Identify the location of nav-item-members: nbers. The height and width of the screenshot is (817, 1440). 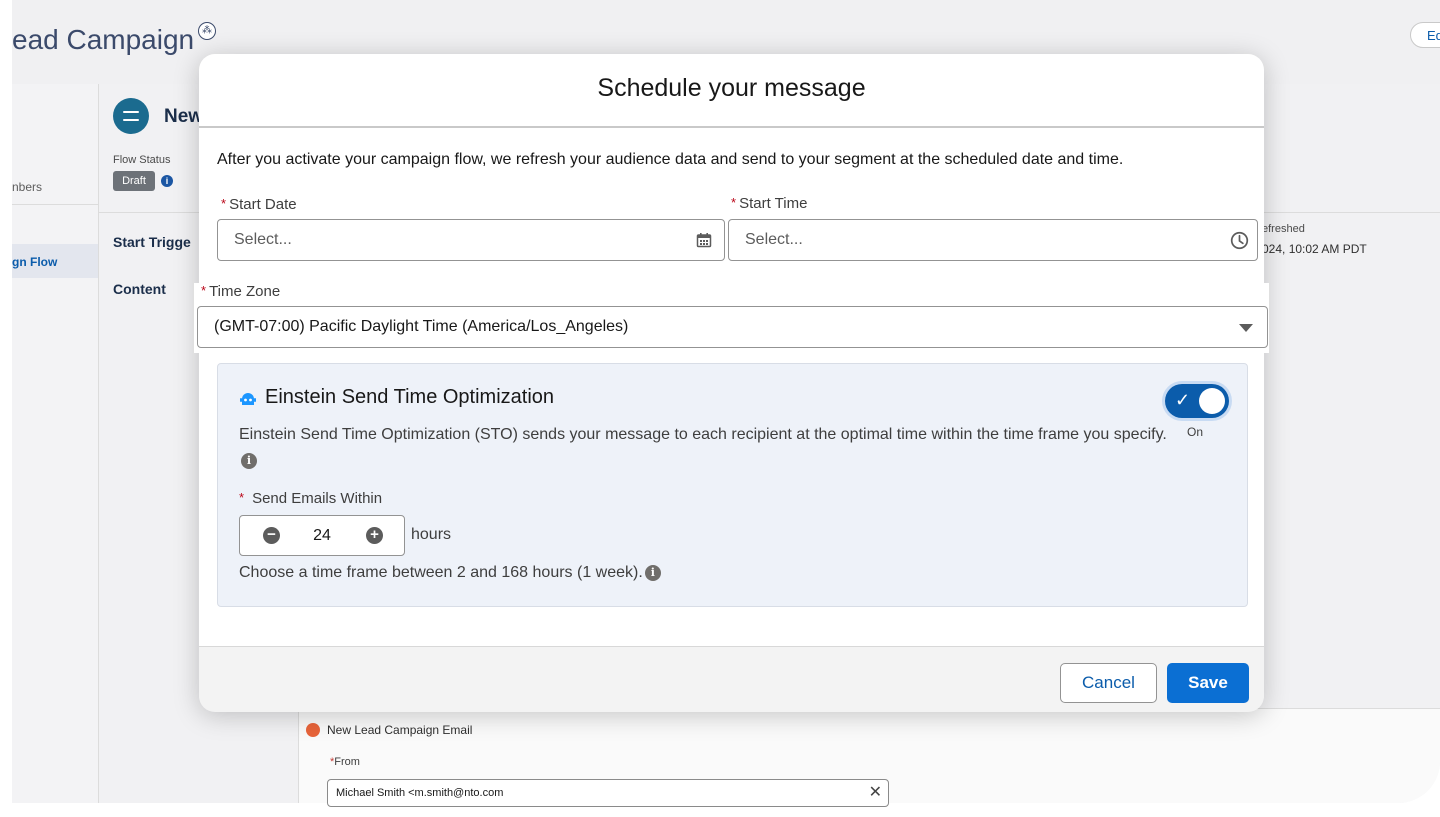
(27, 187).